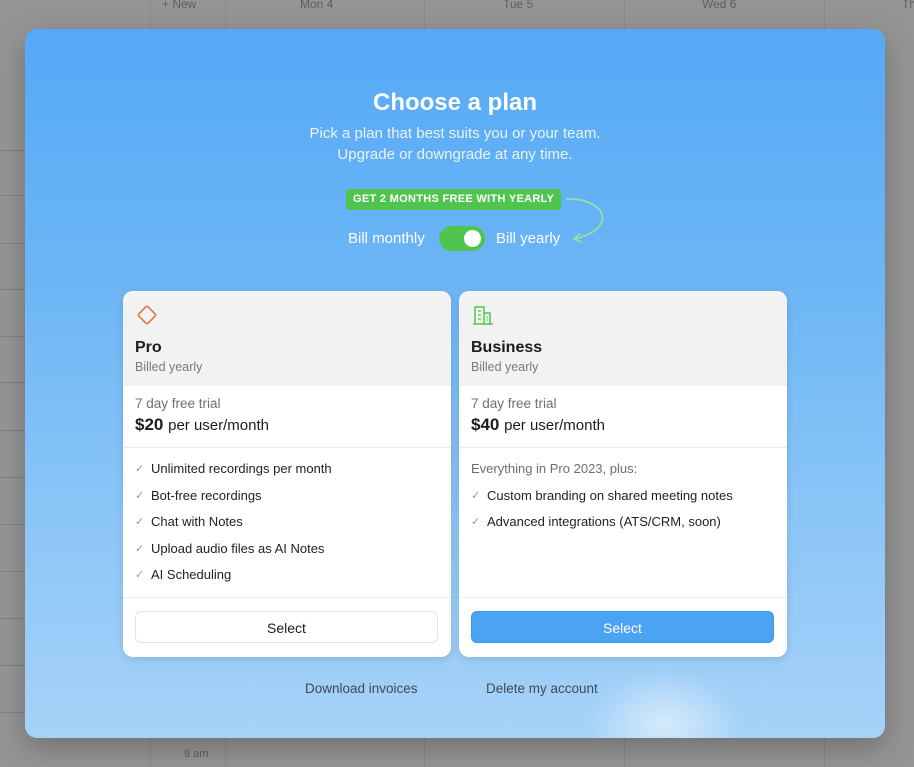 The height and width of the screenshot is (767, 914). What do you see at coordinates (483, 315) in the screenshot?
I see `building-icon` at bounding box center [483, 315].